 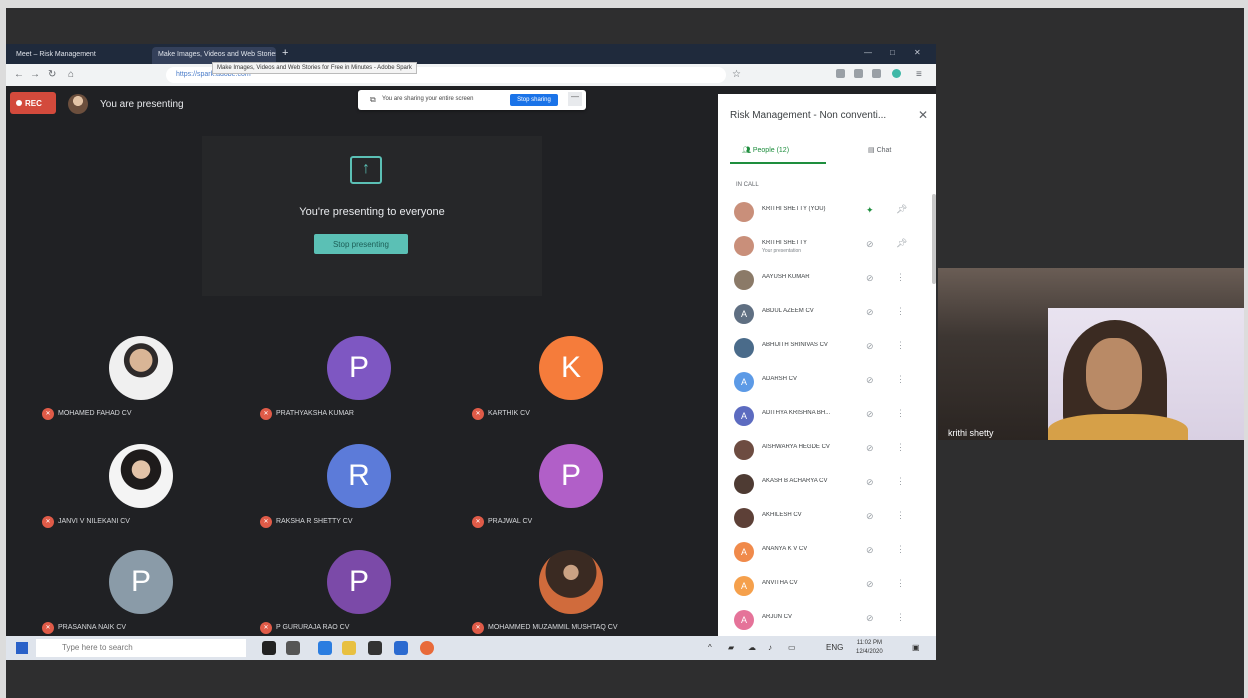 What do you see at coordinates (879, 150) in the screenshot?
I see `tab-chat: ▤ Chat` at bounding box center [879, 150].